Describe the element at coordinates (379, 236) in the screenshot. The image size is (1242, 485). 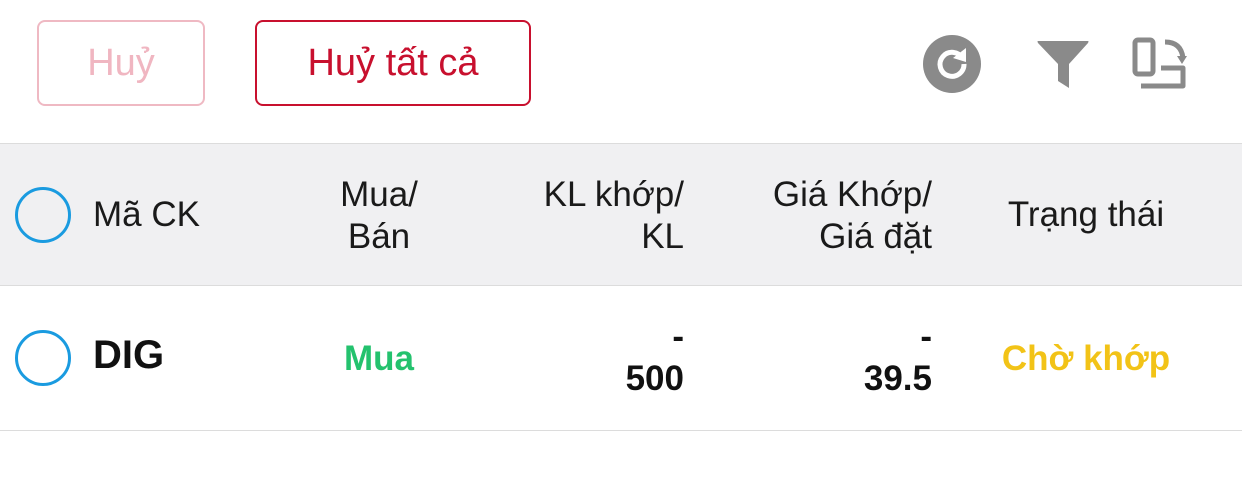
I see `header-side-line2: Bán` at that location.